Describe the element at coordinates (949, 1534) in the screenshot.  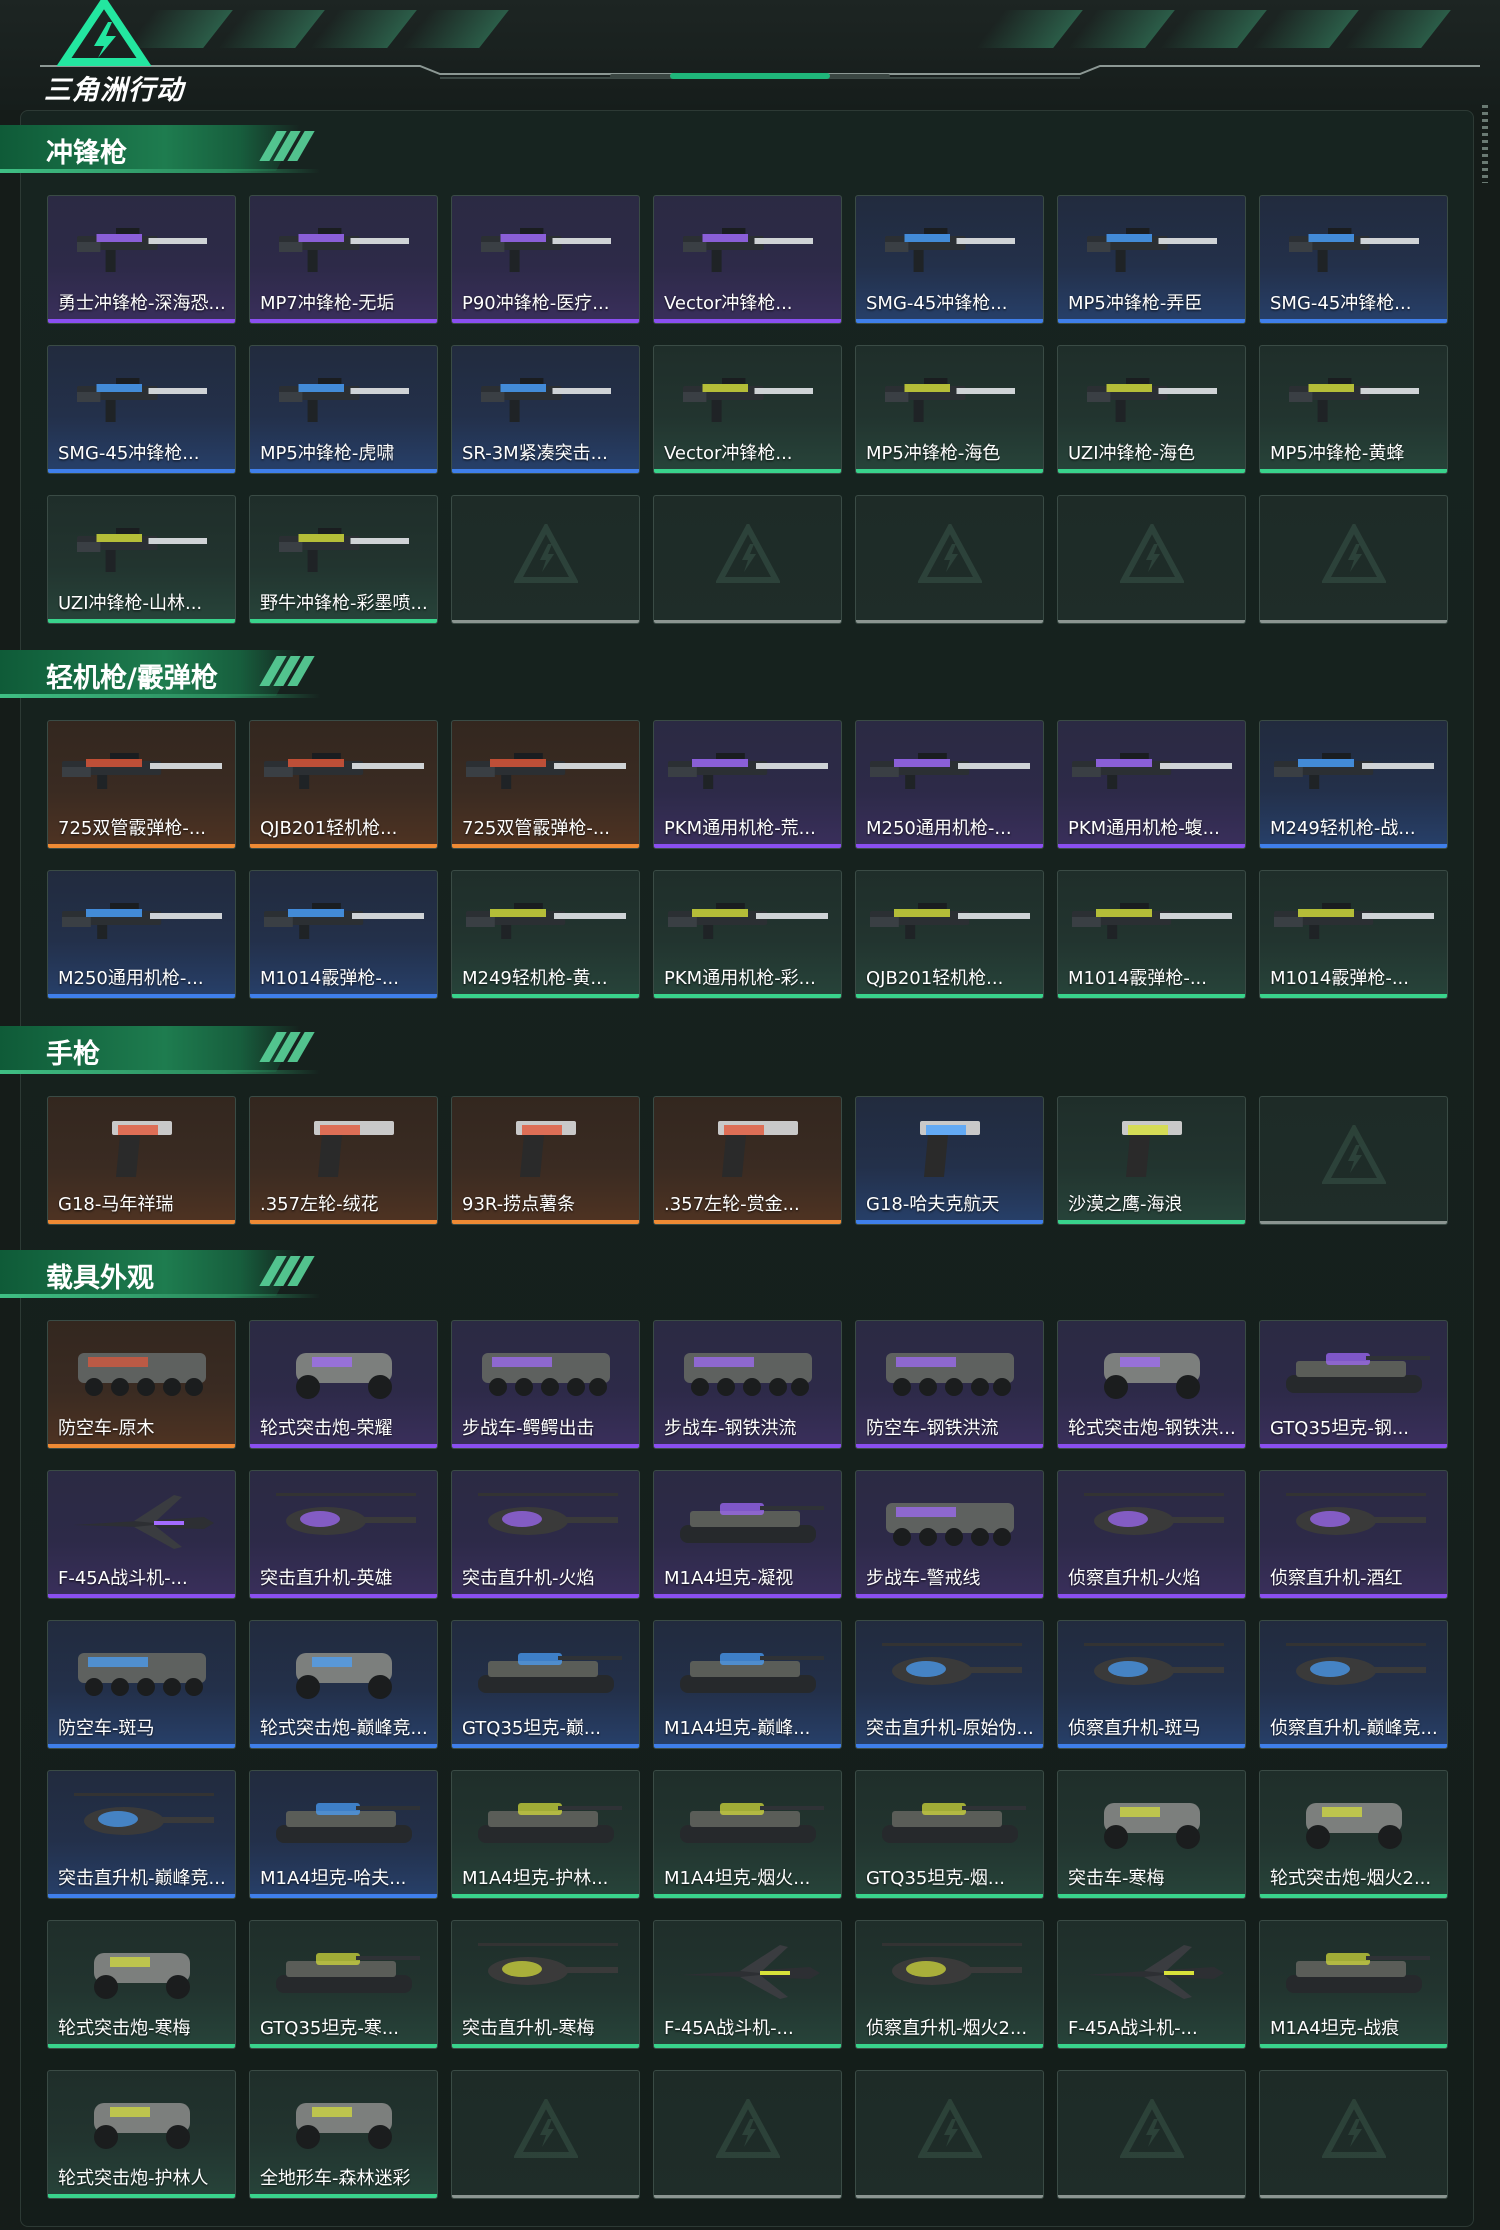
I see `item-card: 步战车-警戒线` at that location.